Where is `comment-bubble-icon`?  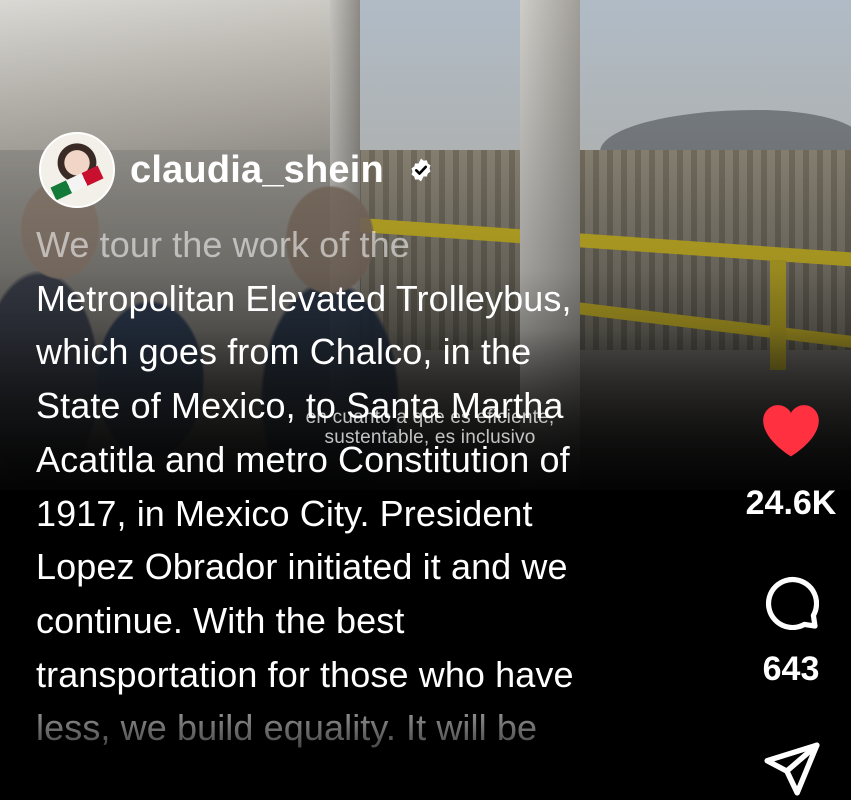 comment-bubble-icon is located at coordinates (791, 602).